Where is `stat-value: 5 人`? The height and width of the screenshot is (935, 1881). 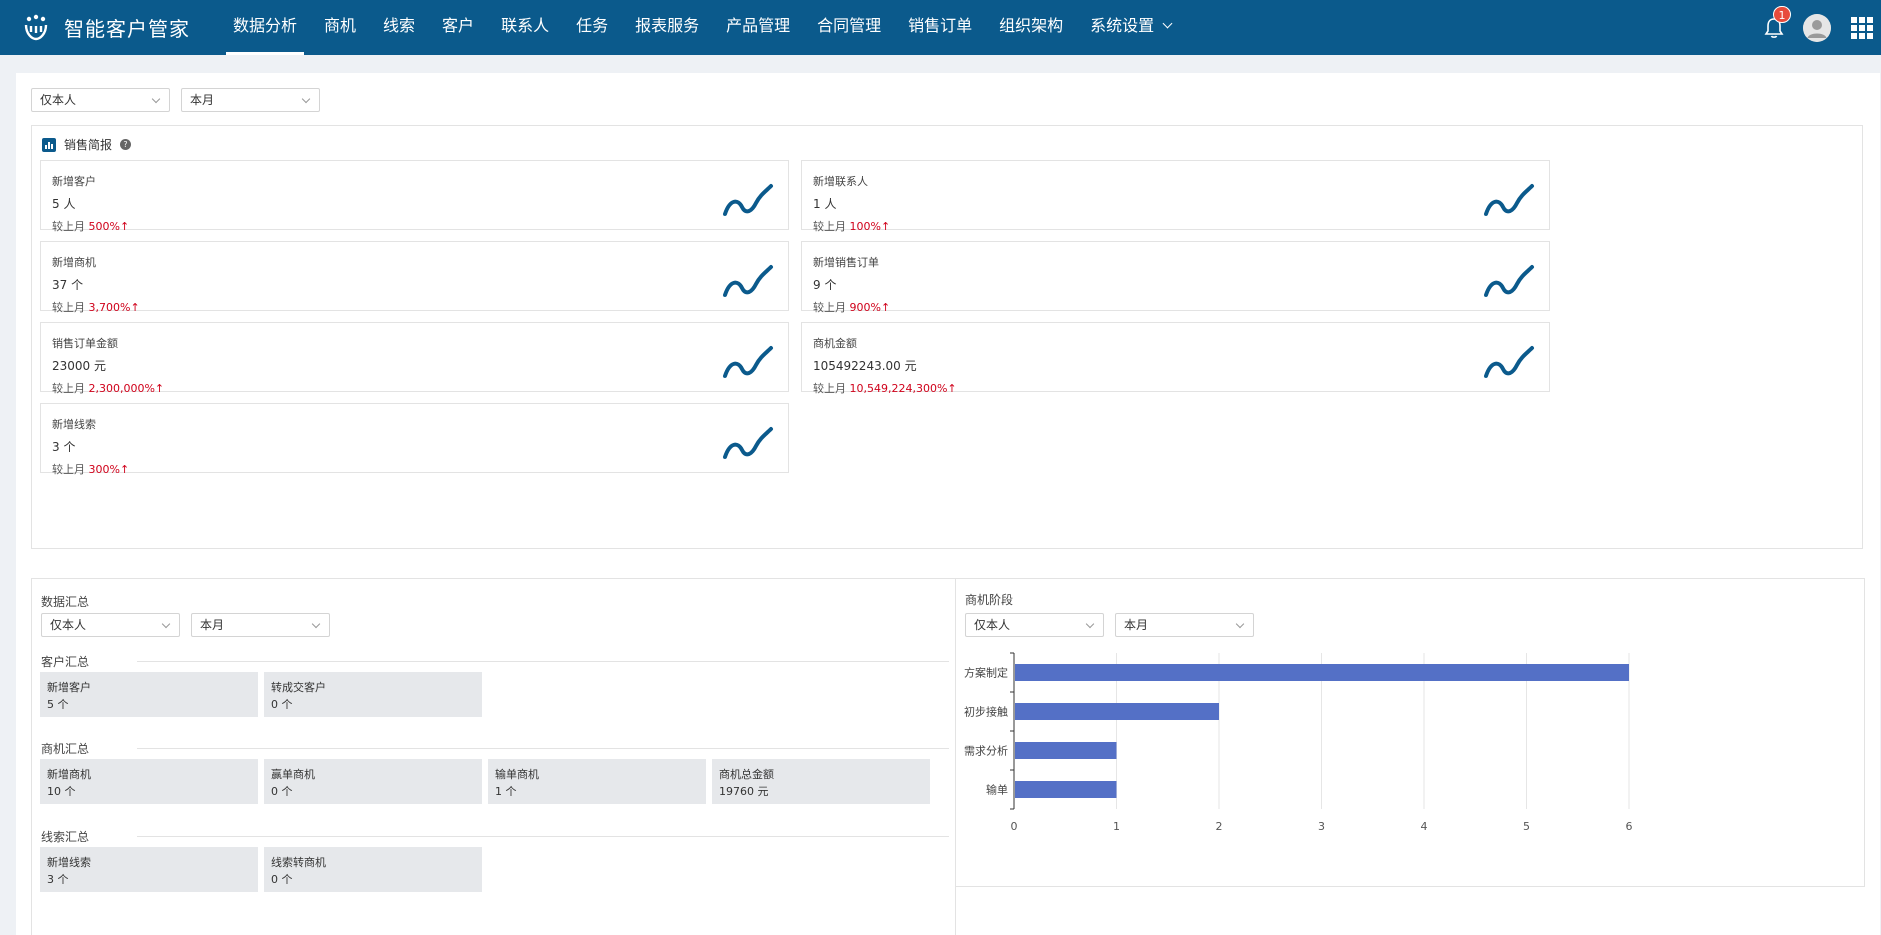 stat-value: 5 人 is located at coordinates (64, 204).